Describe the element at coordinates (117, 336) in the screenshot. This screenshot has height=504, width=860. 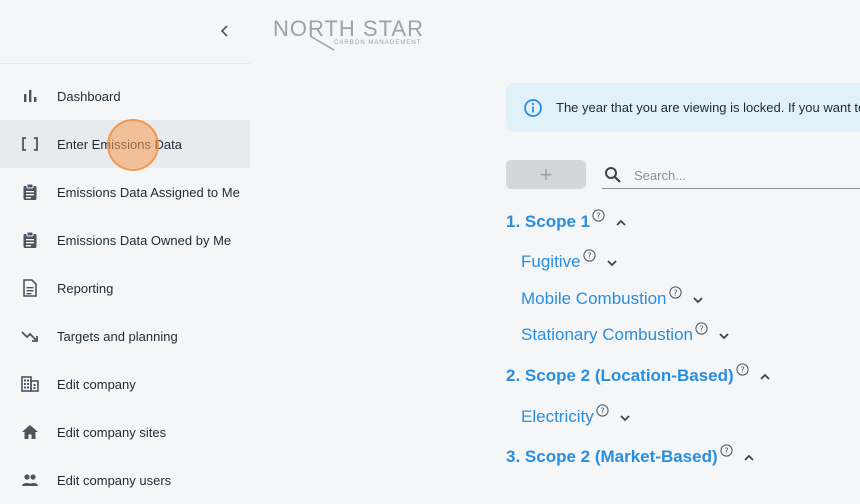
I see `sidebar-item-label: Targets and planning` at that location.